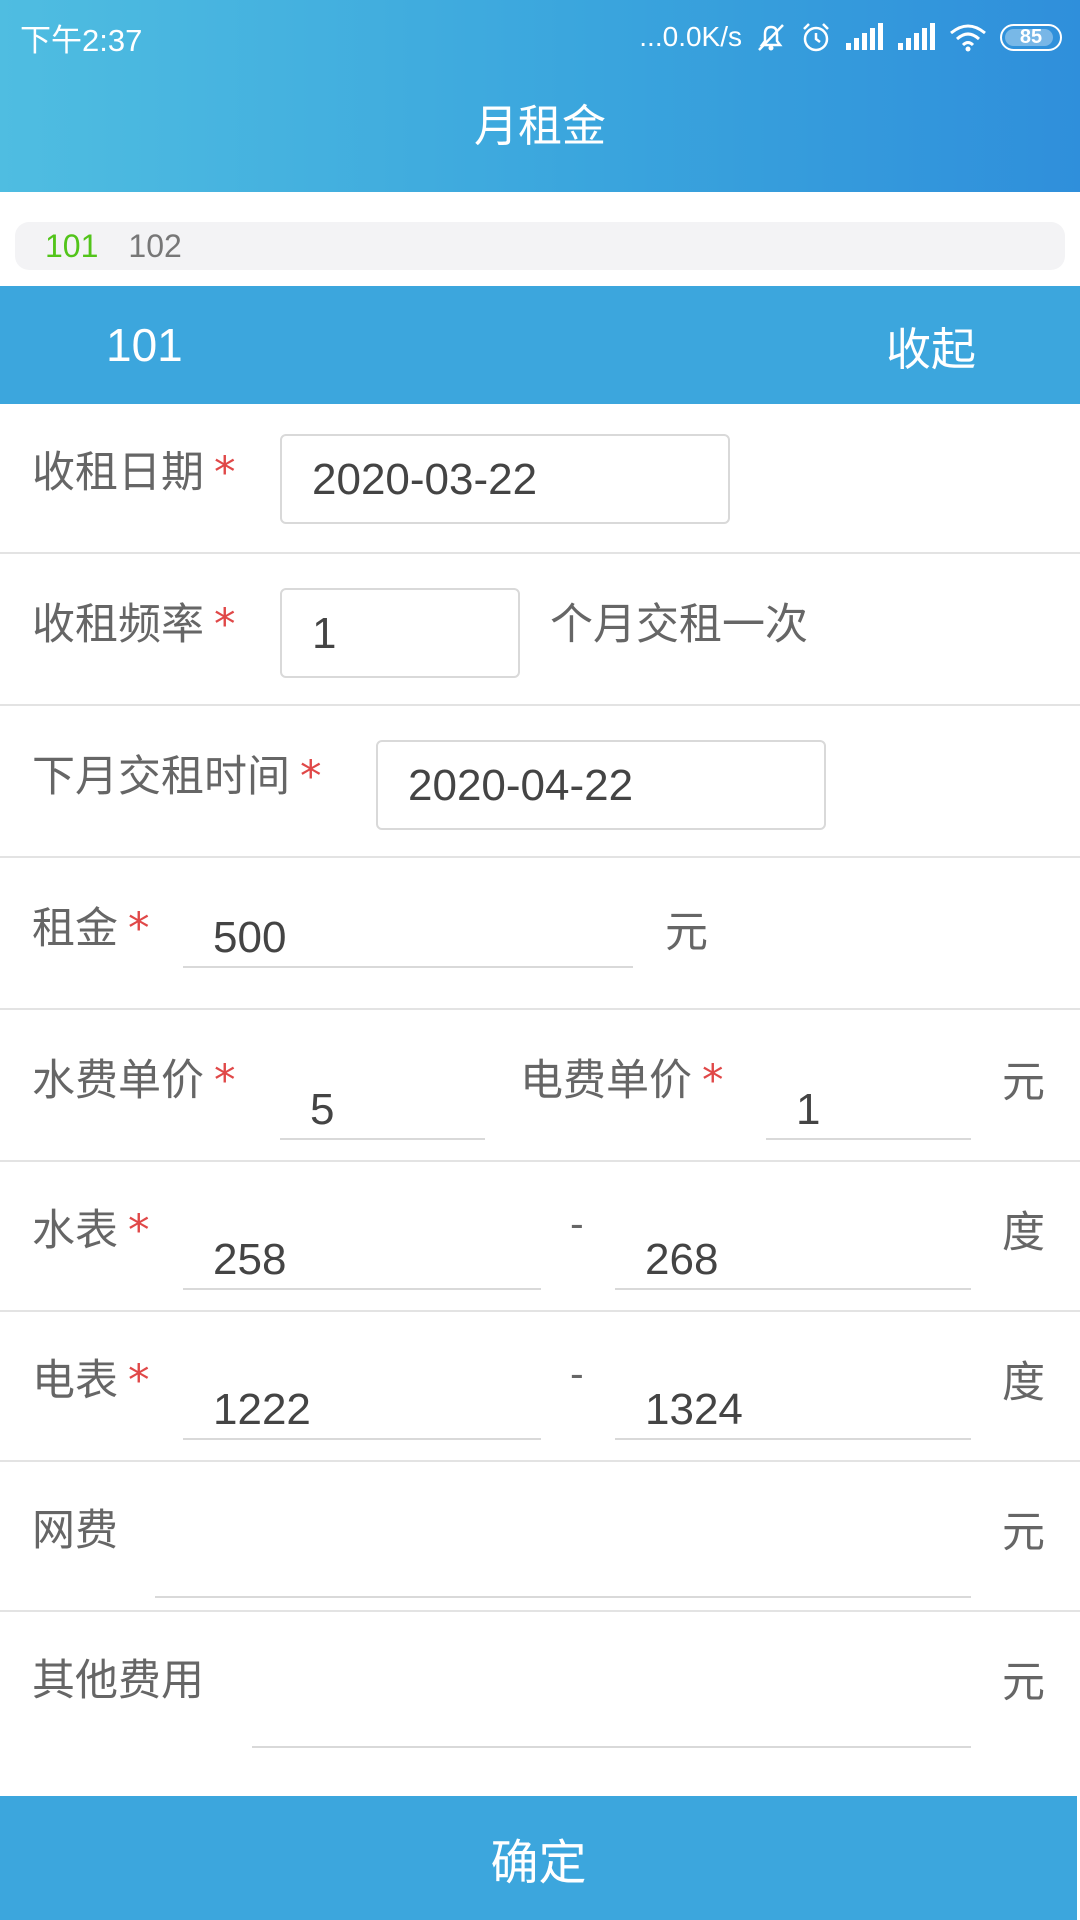 This screenshot has height=1920, width=1080. I want to click on internet-fee-unit: 元, so click(1023, 1533).